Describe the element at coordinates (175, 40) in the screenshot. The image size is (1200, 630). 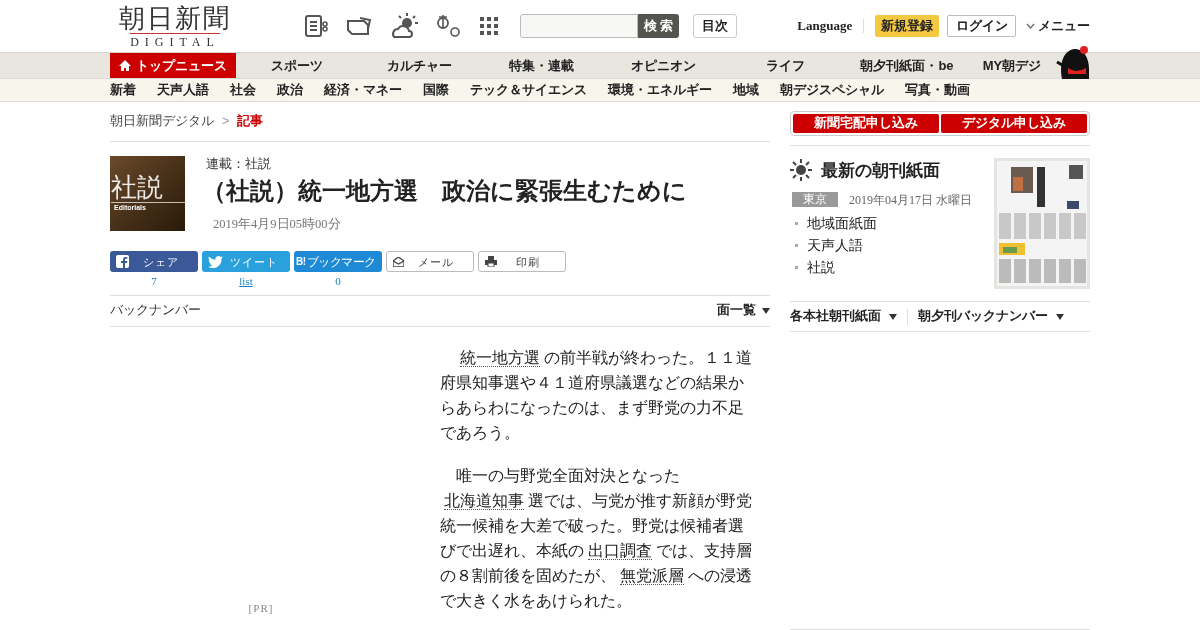
I see `logo-subtitle: DIGITAL` at that location.